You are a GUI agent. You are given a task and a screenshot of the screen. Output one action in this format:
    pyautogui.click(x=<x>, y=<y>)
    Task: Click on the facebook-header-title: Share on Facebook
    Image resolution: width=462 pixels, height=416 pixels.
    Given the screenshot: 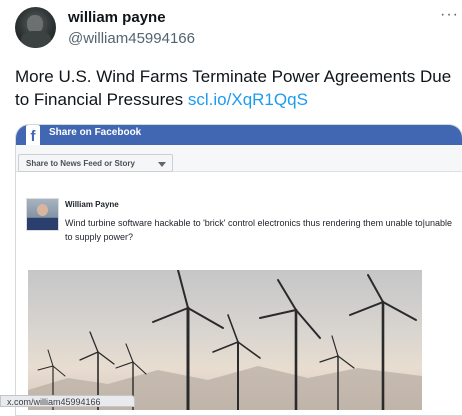 What is the action you would take?
    pyautogui.click(x=95, y=132)
    